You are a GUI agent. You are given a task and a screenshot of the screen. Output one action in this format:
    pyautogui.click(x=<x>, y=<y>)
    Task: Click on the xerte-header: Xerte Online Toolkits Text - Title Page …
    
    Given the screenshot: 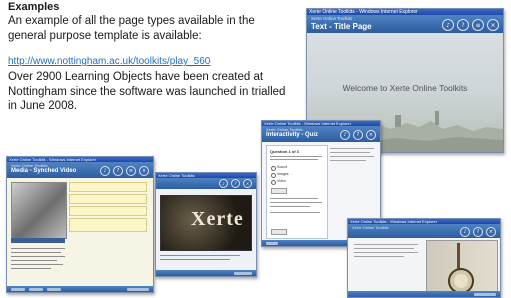 What is the action you would take?
    pyautogui.click(x=405, y=24)
    